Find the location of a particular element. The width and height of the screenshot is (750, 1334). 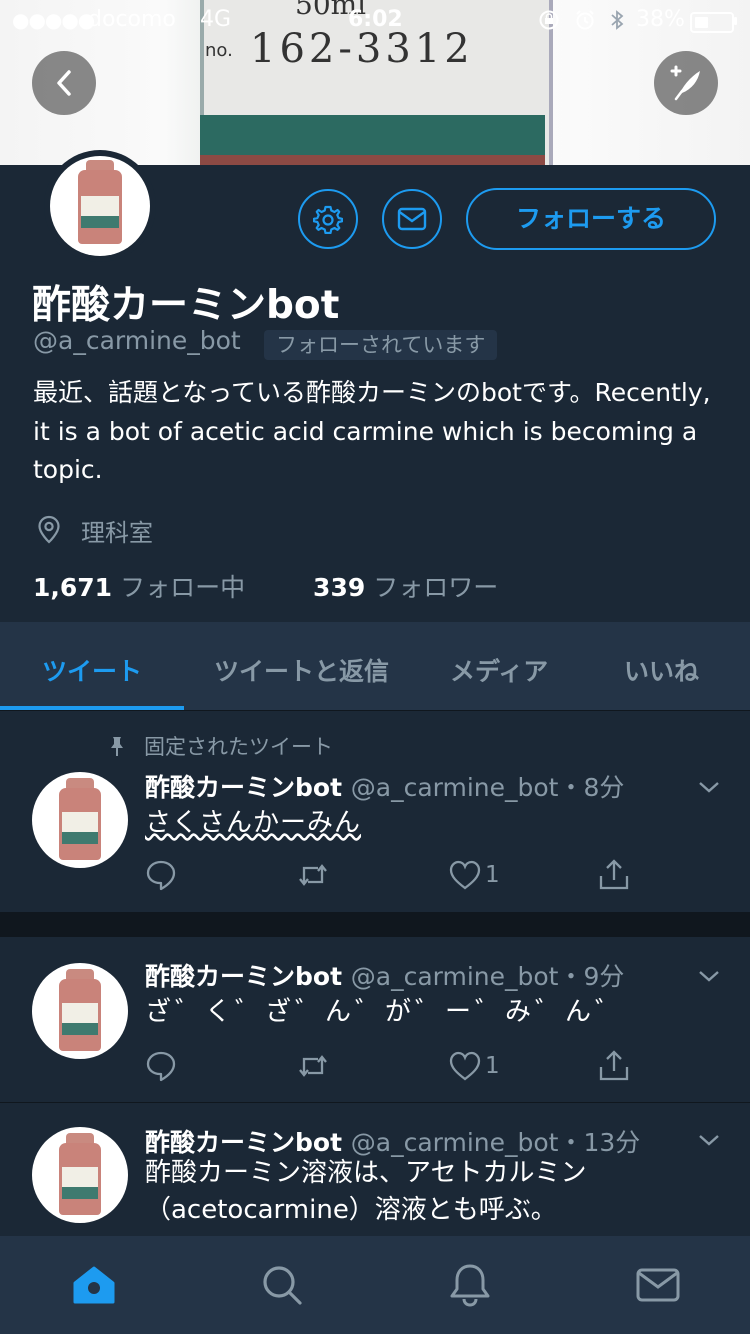

battery-icon is located at coordinates (712, 22).